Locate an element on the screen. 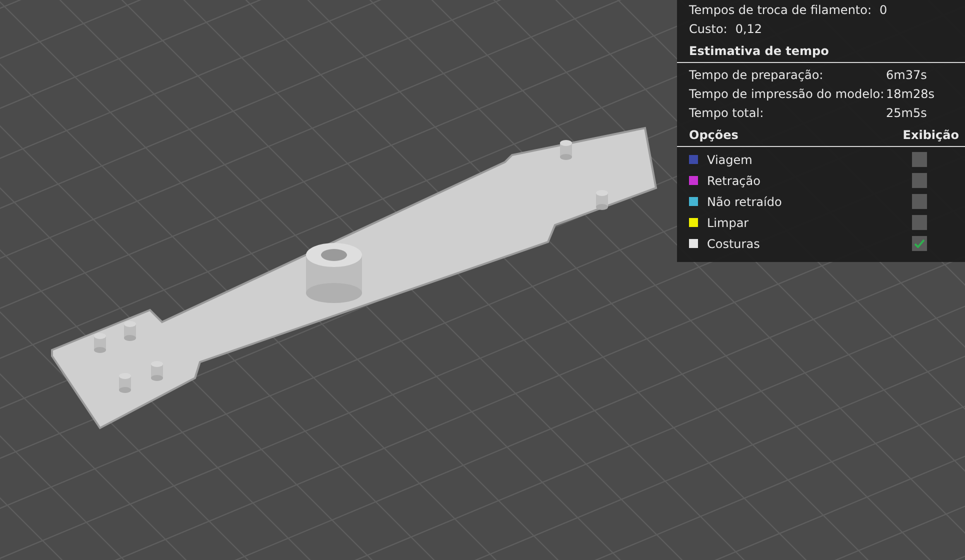 This screenshot has height=560, width=965. column-heading: Exibição is located at coordinates (930, 135).